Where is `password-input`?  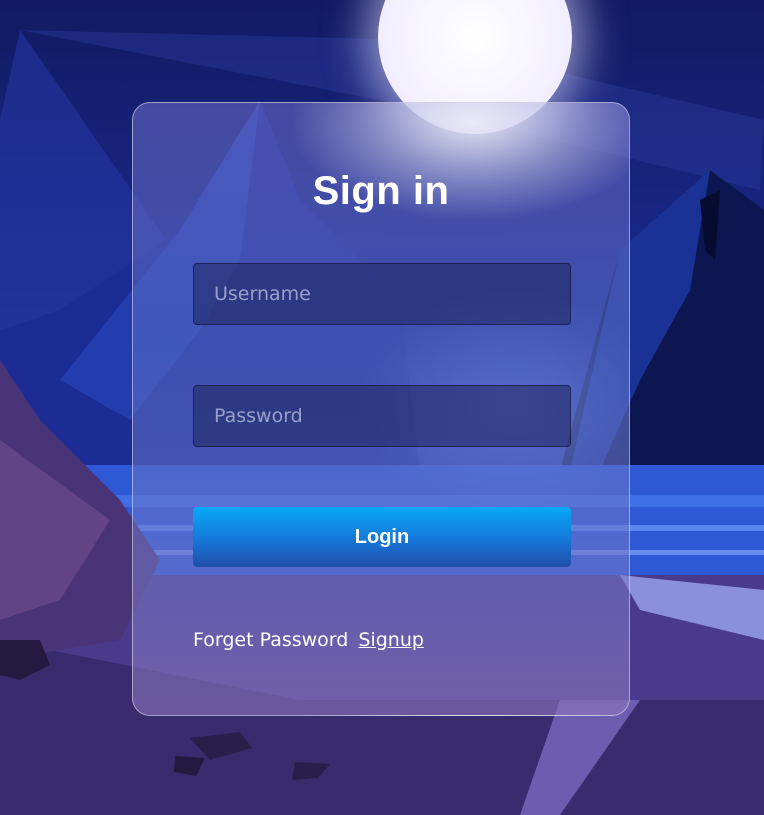 password-input is located at coordinates (382, 416).